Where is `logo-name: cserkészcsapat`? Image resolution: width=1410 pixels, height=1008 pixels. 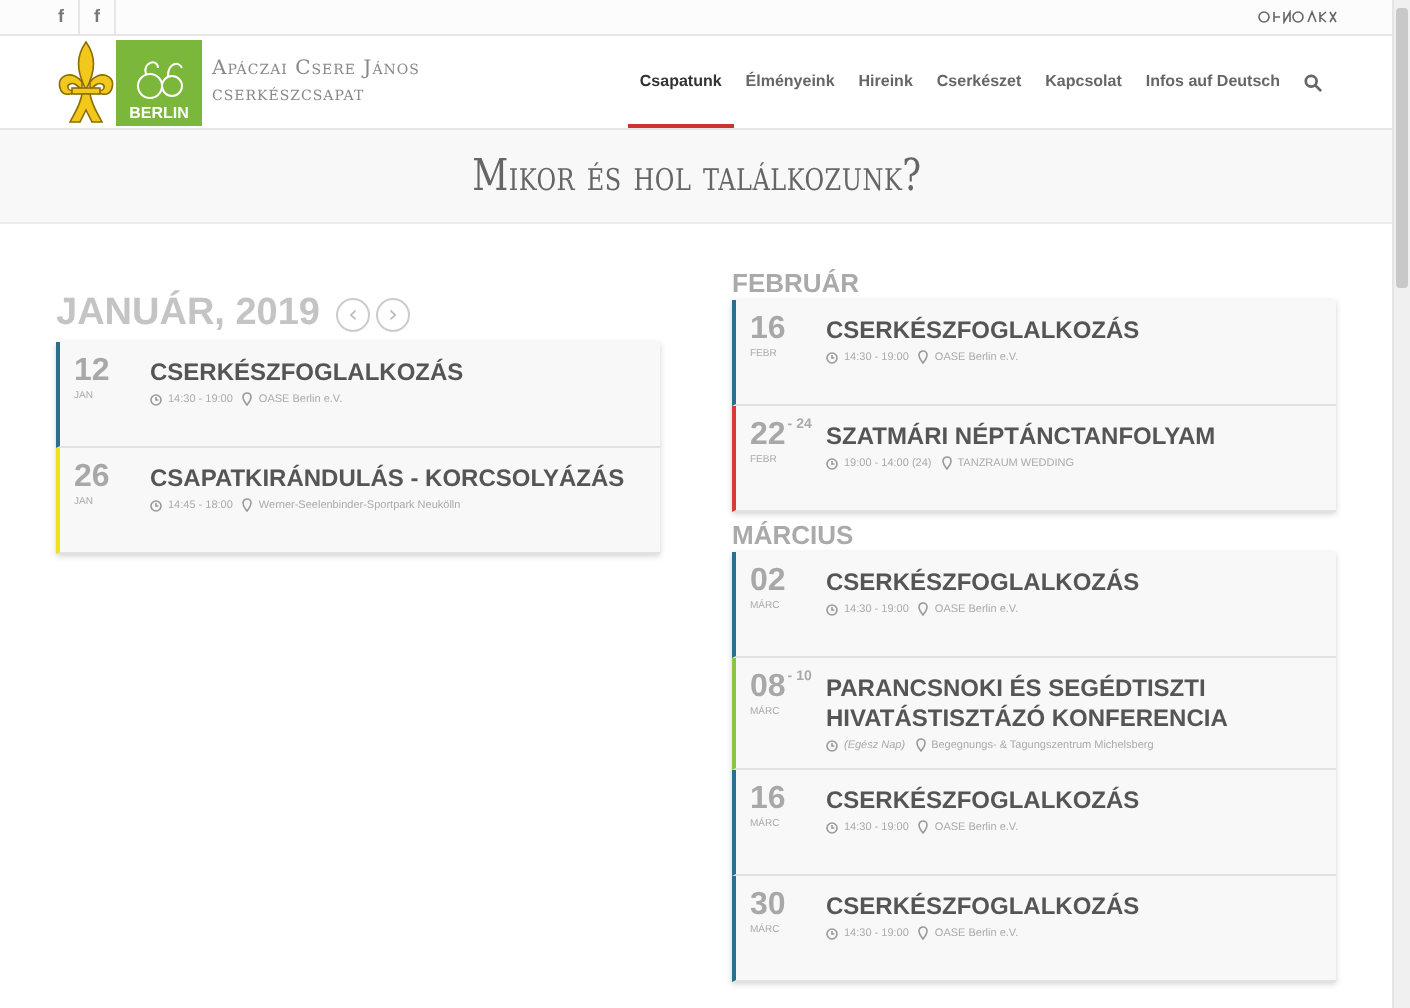
logo-name: cserkészcsapat is located at coordinates (289, 95).